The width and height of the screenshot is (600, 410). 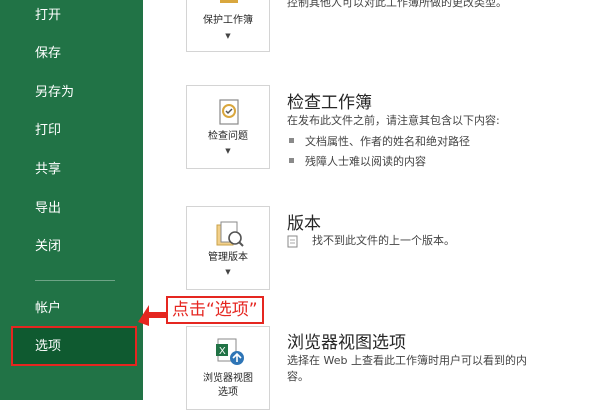 What do you see at coordinates (298, 376) in the screenshot?
I see `browser-desc-line2: 容。` at bounding box center [298, 376].